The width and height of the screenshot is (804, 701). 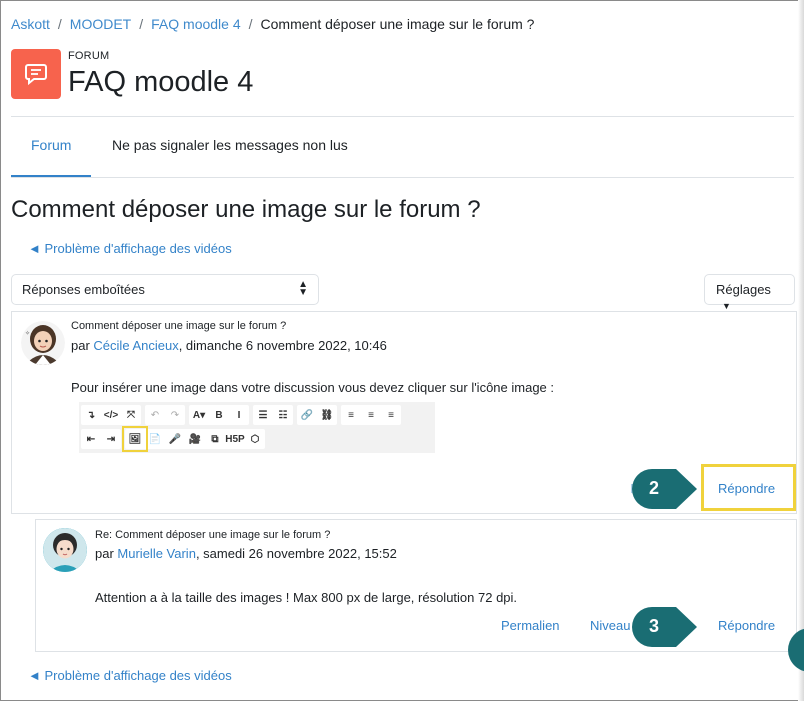 What do you see at coordinates (283, 415) in the screenshot?
I see `numbered-list-icon: ☷` at bounding box center [283, 415].